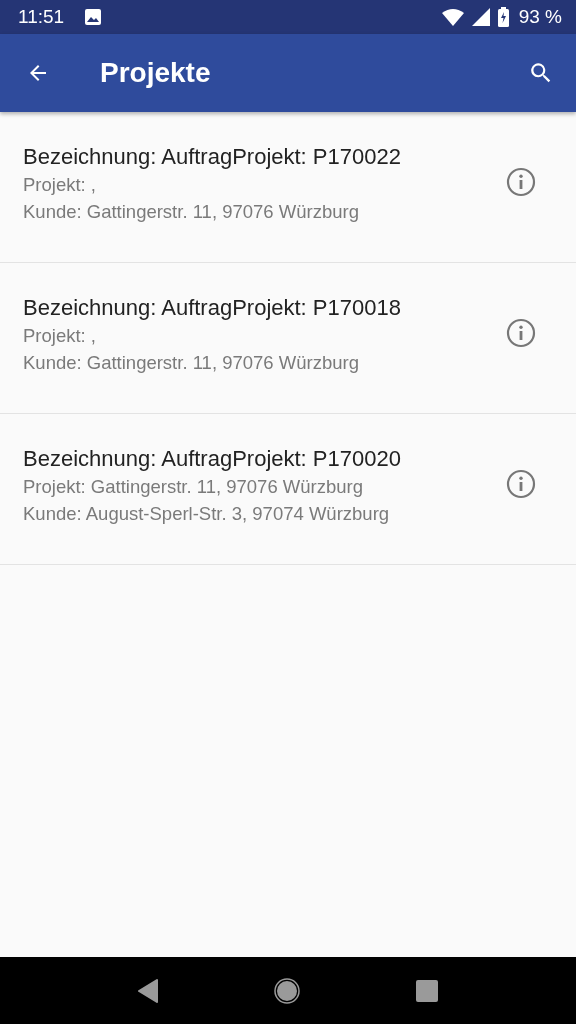 This screenshot has width=576, height=1024. Describe the element at coordinates (540, 17) in the screenshot. I see `battery-percent: 93 %` at that location.